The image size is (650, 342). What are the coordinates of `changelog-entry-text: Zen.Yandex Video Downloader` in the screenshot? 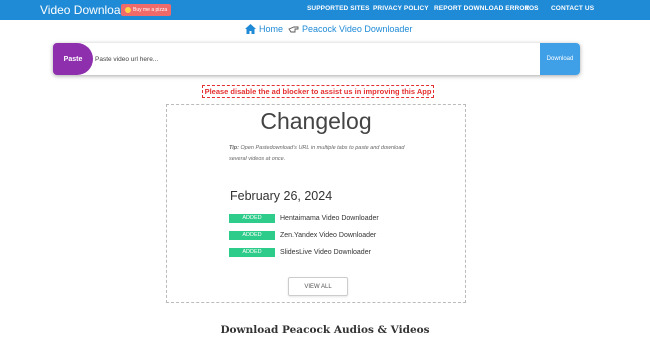 It's located at (328, 235).